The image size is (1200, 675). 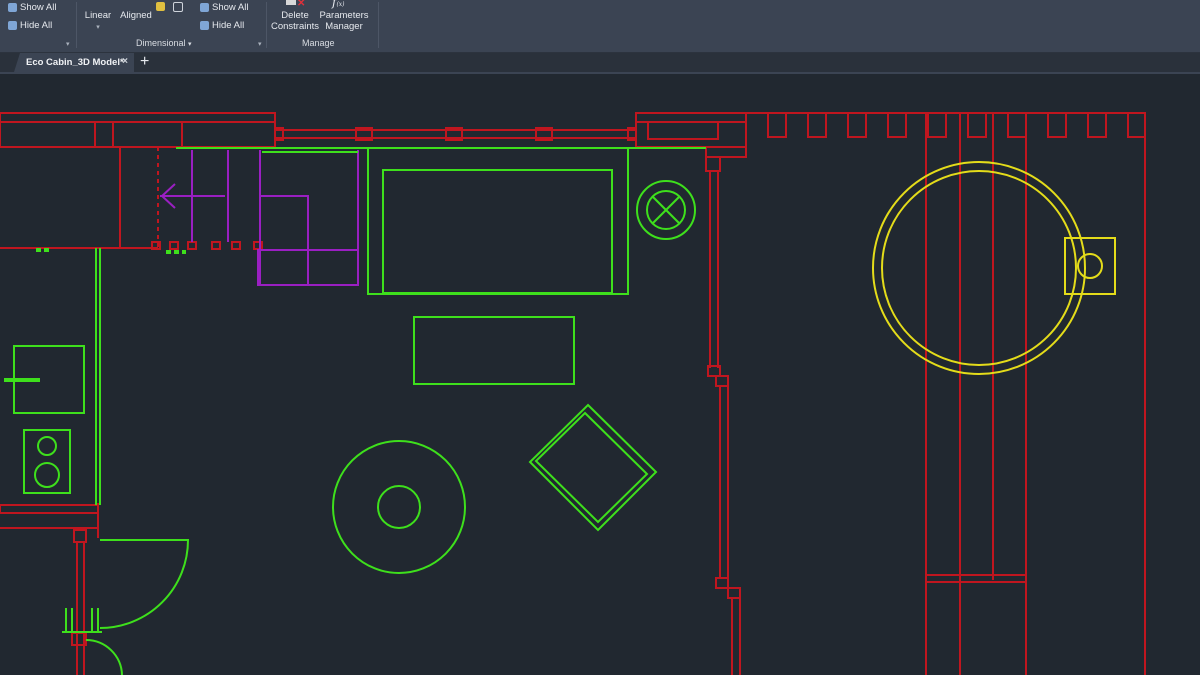 I want to click on aligned-dimension-button: Aligned, so click(x=136, y=15).